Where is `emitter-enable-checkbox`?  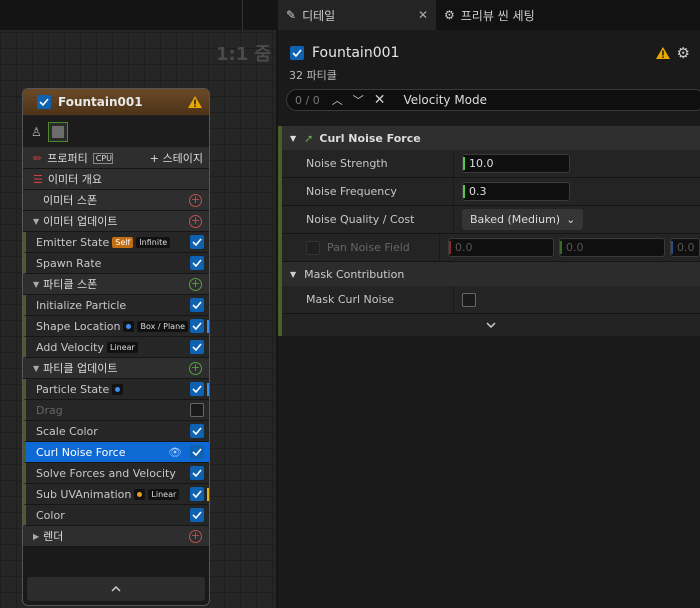
emitter-enable-checkbox is located at coordinates (44, 102).